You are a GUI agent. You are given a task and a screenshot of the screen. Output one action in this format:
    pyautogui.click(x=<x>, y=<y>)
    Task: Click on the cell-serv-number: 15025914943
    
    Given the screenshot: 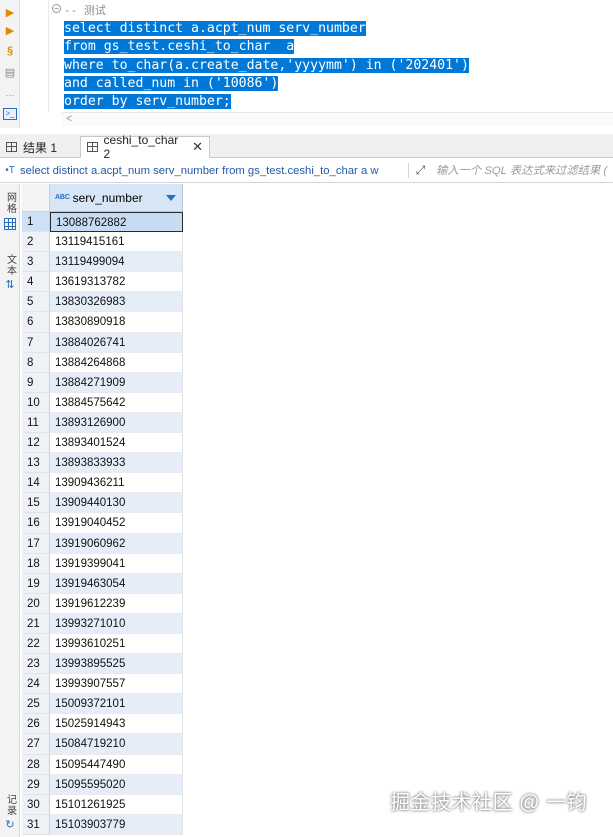 What is the action you would take?
    pyautogui.click(x=116, y=724)
    